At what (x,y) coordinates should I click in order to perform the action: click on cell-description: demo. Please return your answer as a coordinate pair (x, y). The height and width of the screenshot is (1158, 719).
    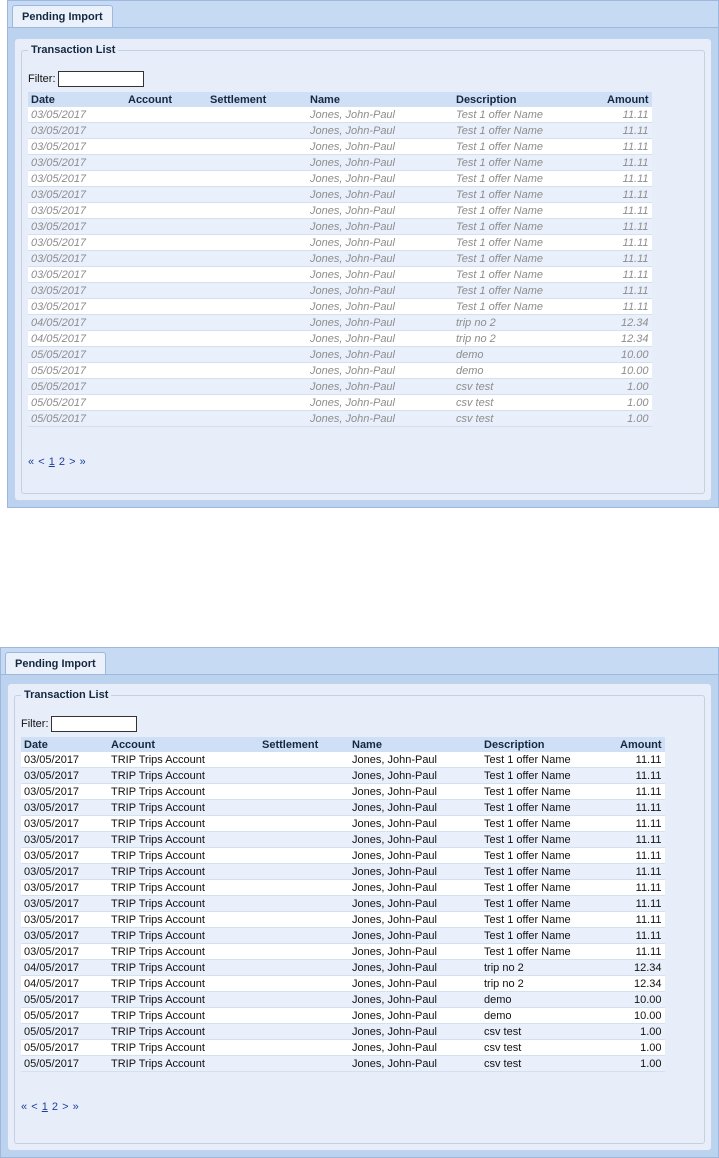
    Looking at the image, I should click on (549, 999).